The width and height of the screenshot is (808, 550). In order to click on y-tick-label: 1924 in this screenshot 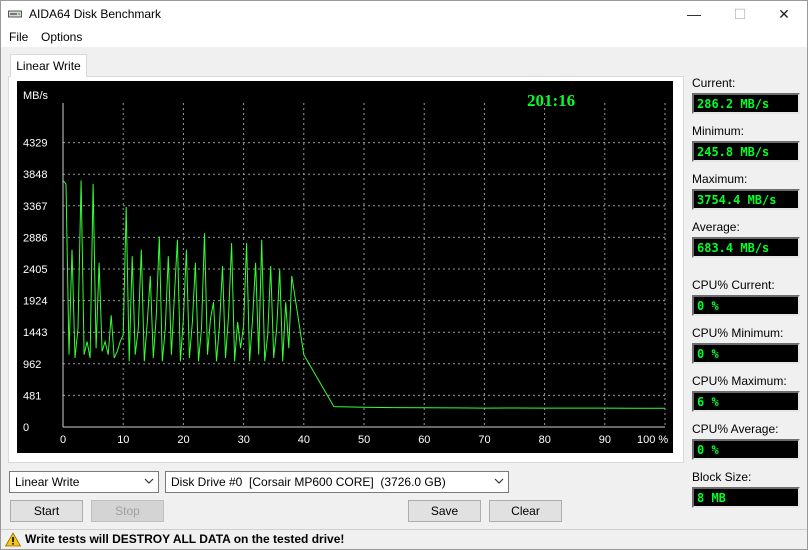, I will do `click(35, 302)`.